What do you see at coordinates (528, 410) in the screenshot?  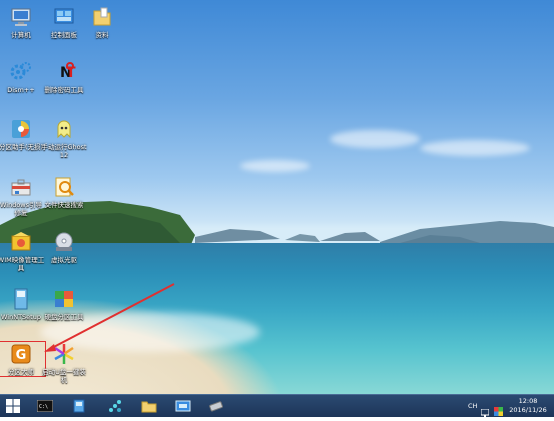 I see `clock-date: 2016/11/26` at bounding box center [528, 410].